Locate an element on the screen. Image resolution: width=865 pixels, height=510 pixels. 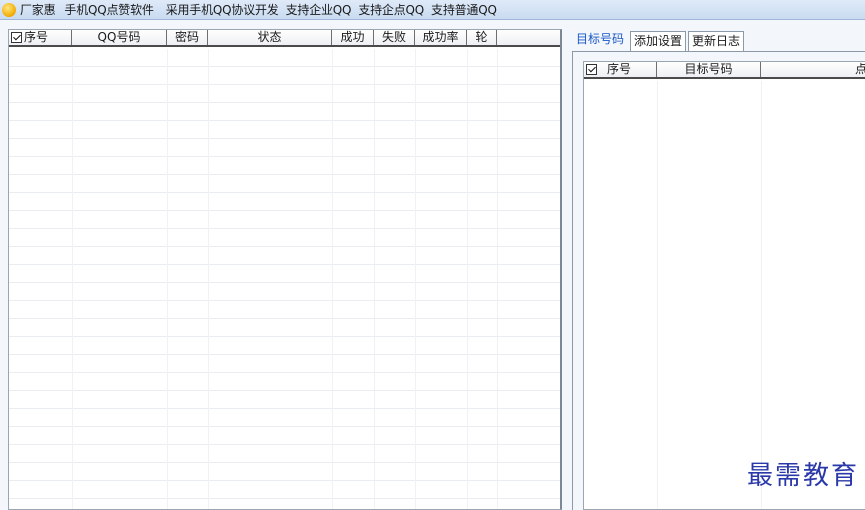
title-segment: 支持企业QQ is located at coordinates (318, 10).